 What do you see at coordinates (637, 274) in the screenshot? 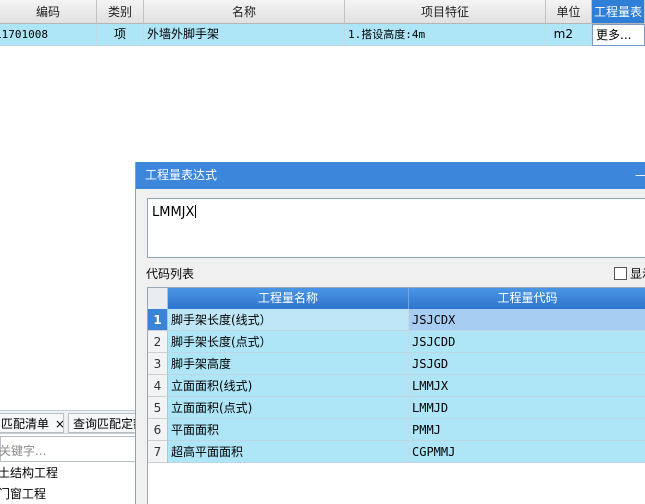
I see `show-checkbox-label: 显示` at bounding box center [637, 274].